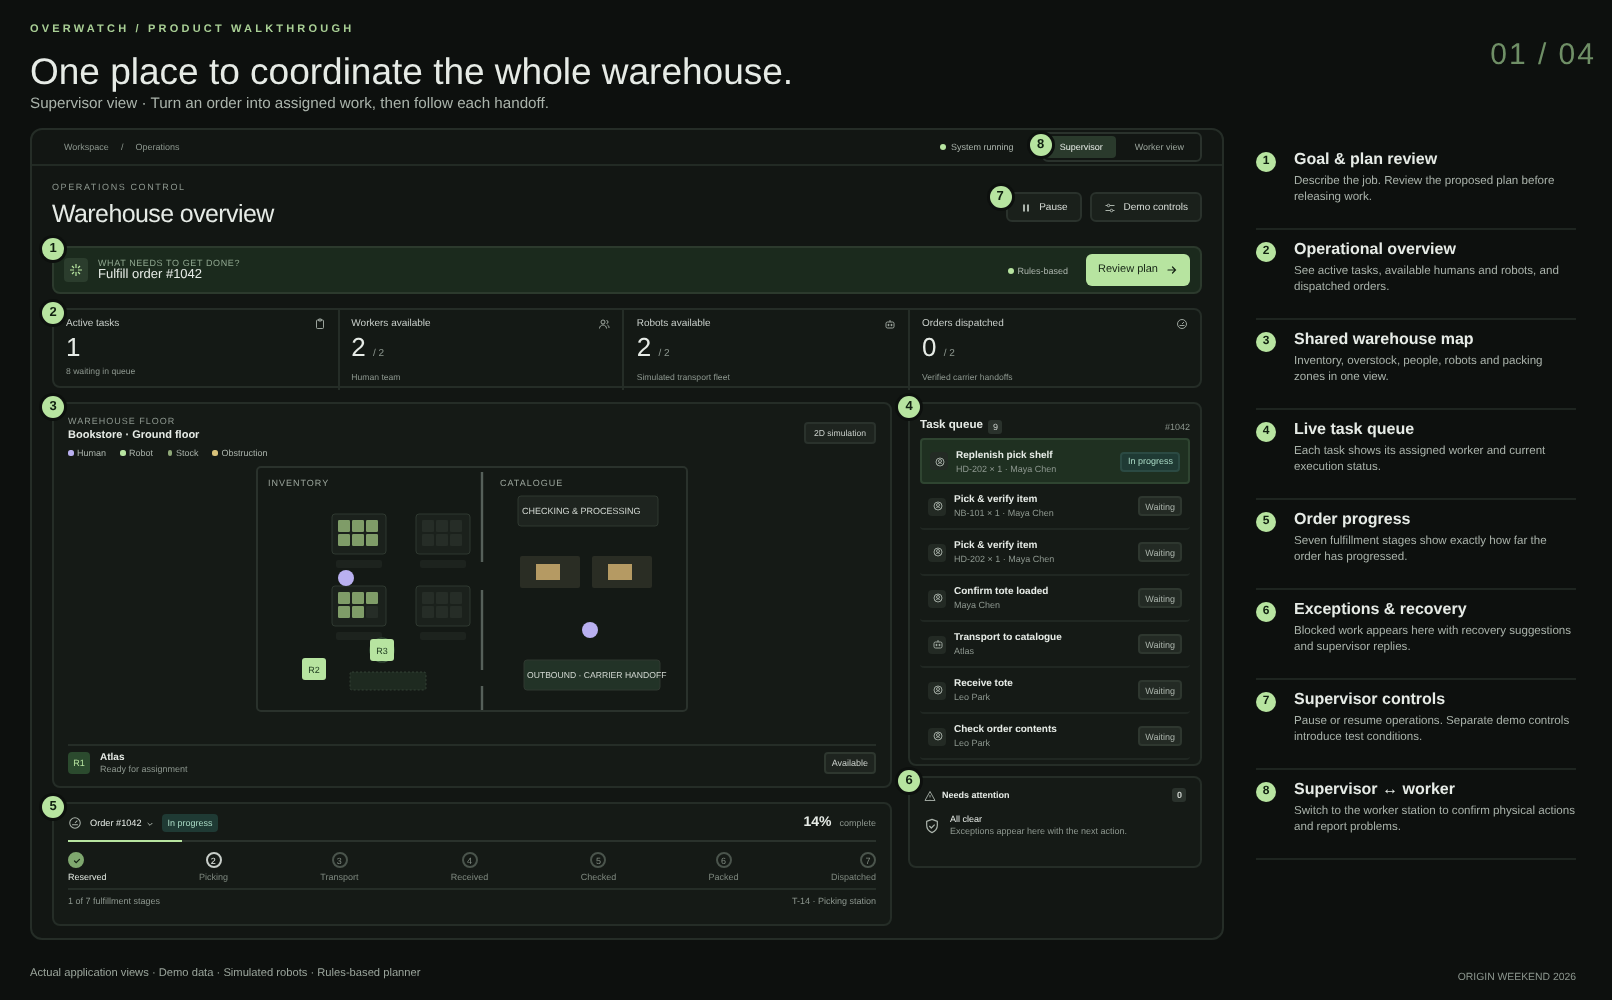 The height and width of the screenshot is (1000, 1612). I want to click on page-counter: 01 / 04, so click(1542, 56).